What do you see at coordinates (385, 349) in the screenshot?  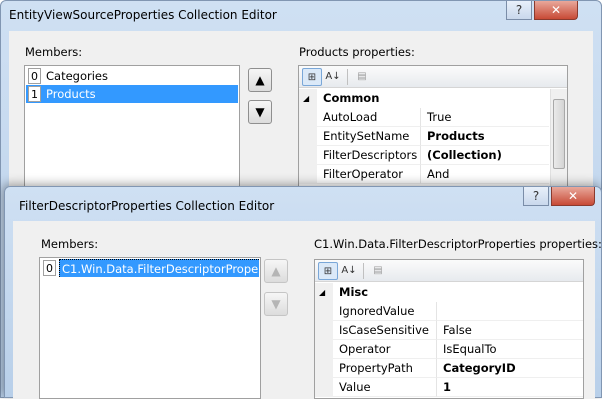 I see `property-name: Operator` at bounding box center [385, 349].